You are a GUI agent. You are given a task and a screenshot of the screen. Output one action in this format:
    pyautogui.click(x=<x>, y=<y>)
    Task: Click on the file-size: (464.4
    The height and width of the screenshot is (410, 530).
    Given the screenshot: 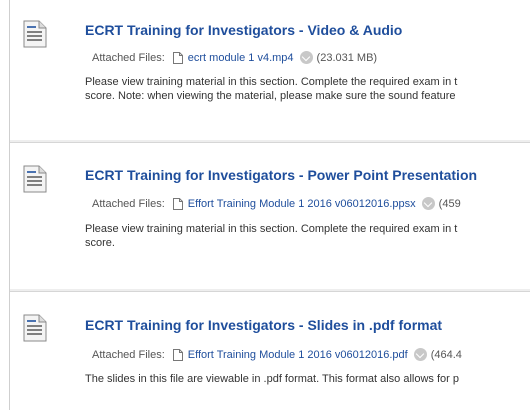 What is the action you would take?
    pyautogui.click(x=446, y=354)
    